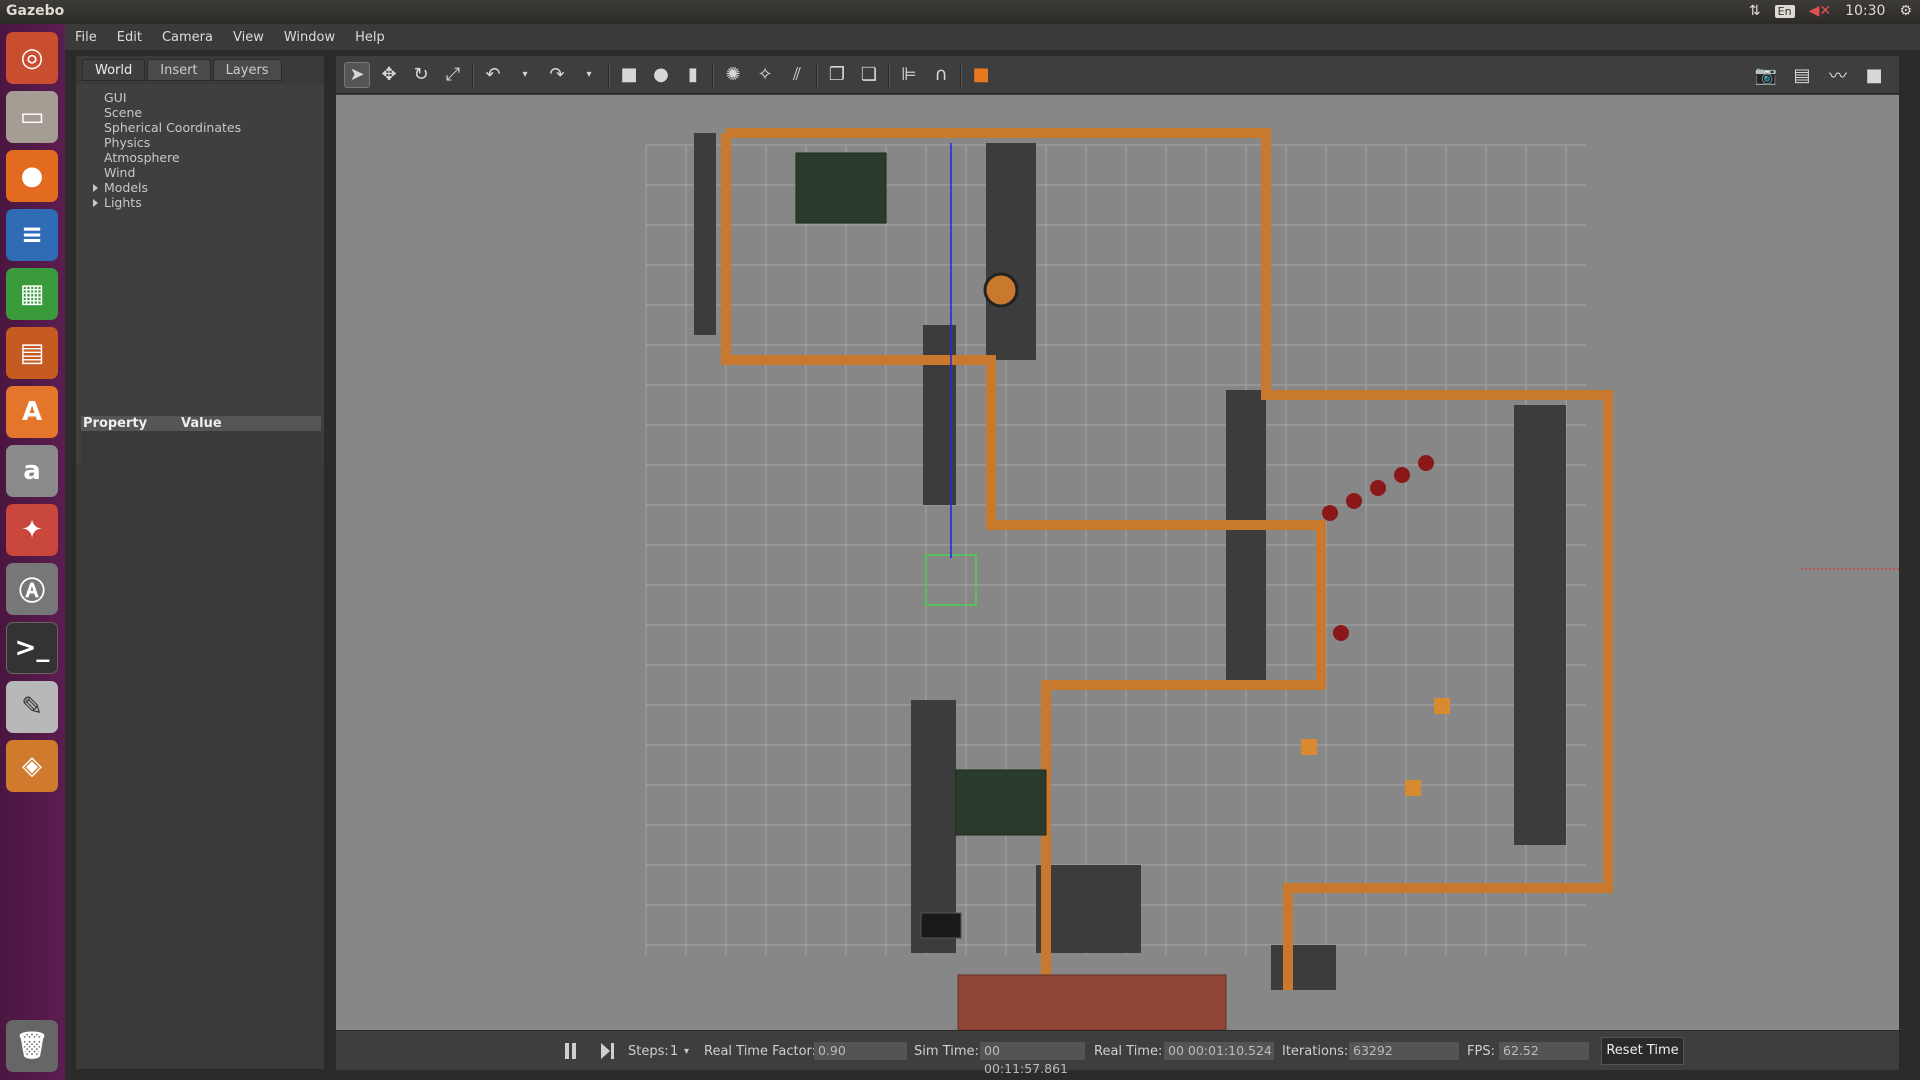 The image size is (1920, 1080). Describe the element at coordinates (493, 75) in the screenshot. I see `undo-icon: ↶` at that location.